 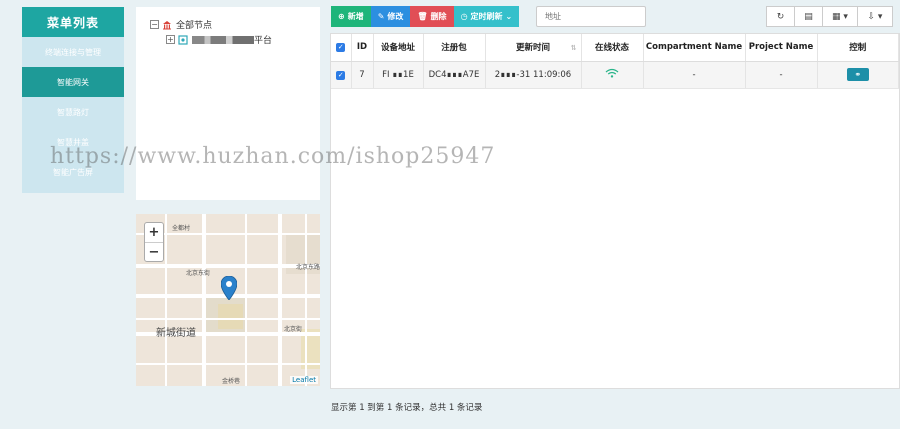 I want to click on collapse-icon: −, so click(x=154, y=24).